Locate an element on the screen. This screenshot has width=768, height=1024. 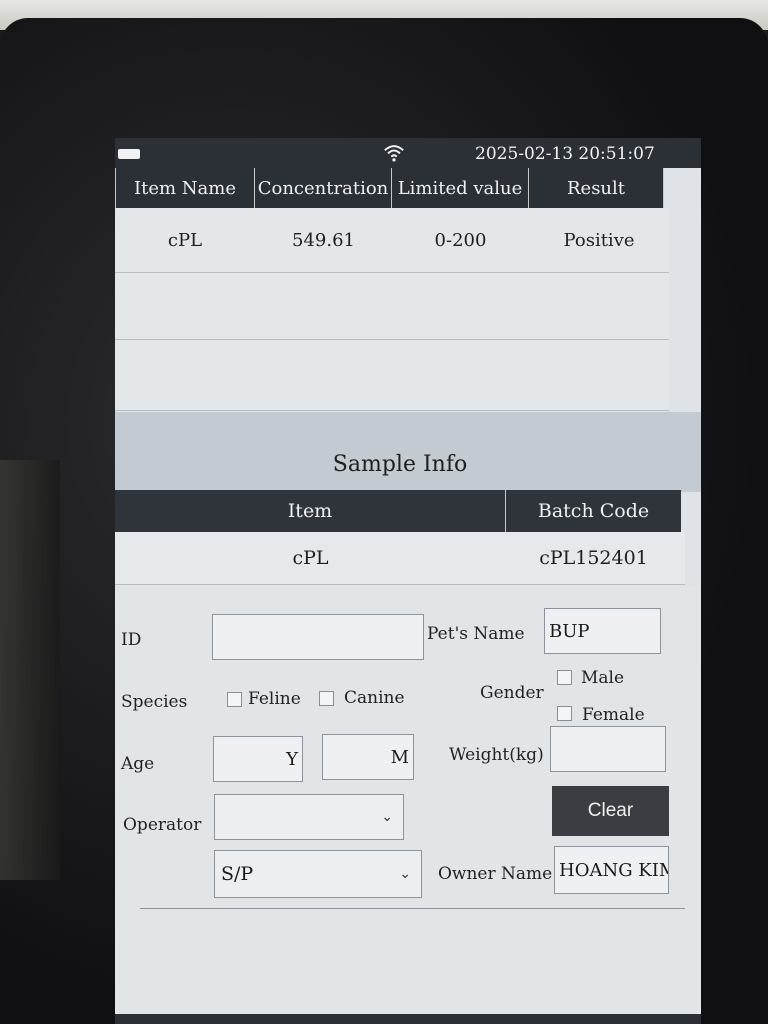
owner-name-label: Owner Name is located at coordinates (495, 874).